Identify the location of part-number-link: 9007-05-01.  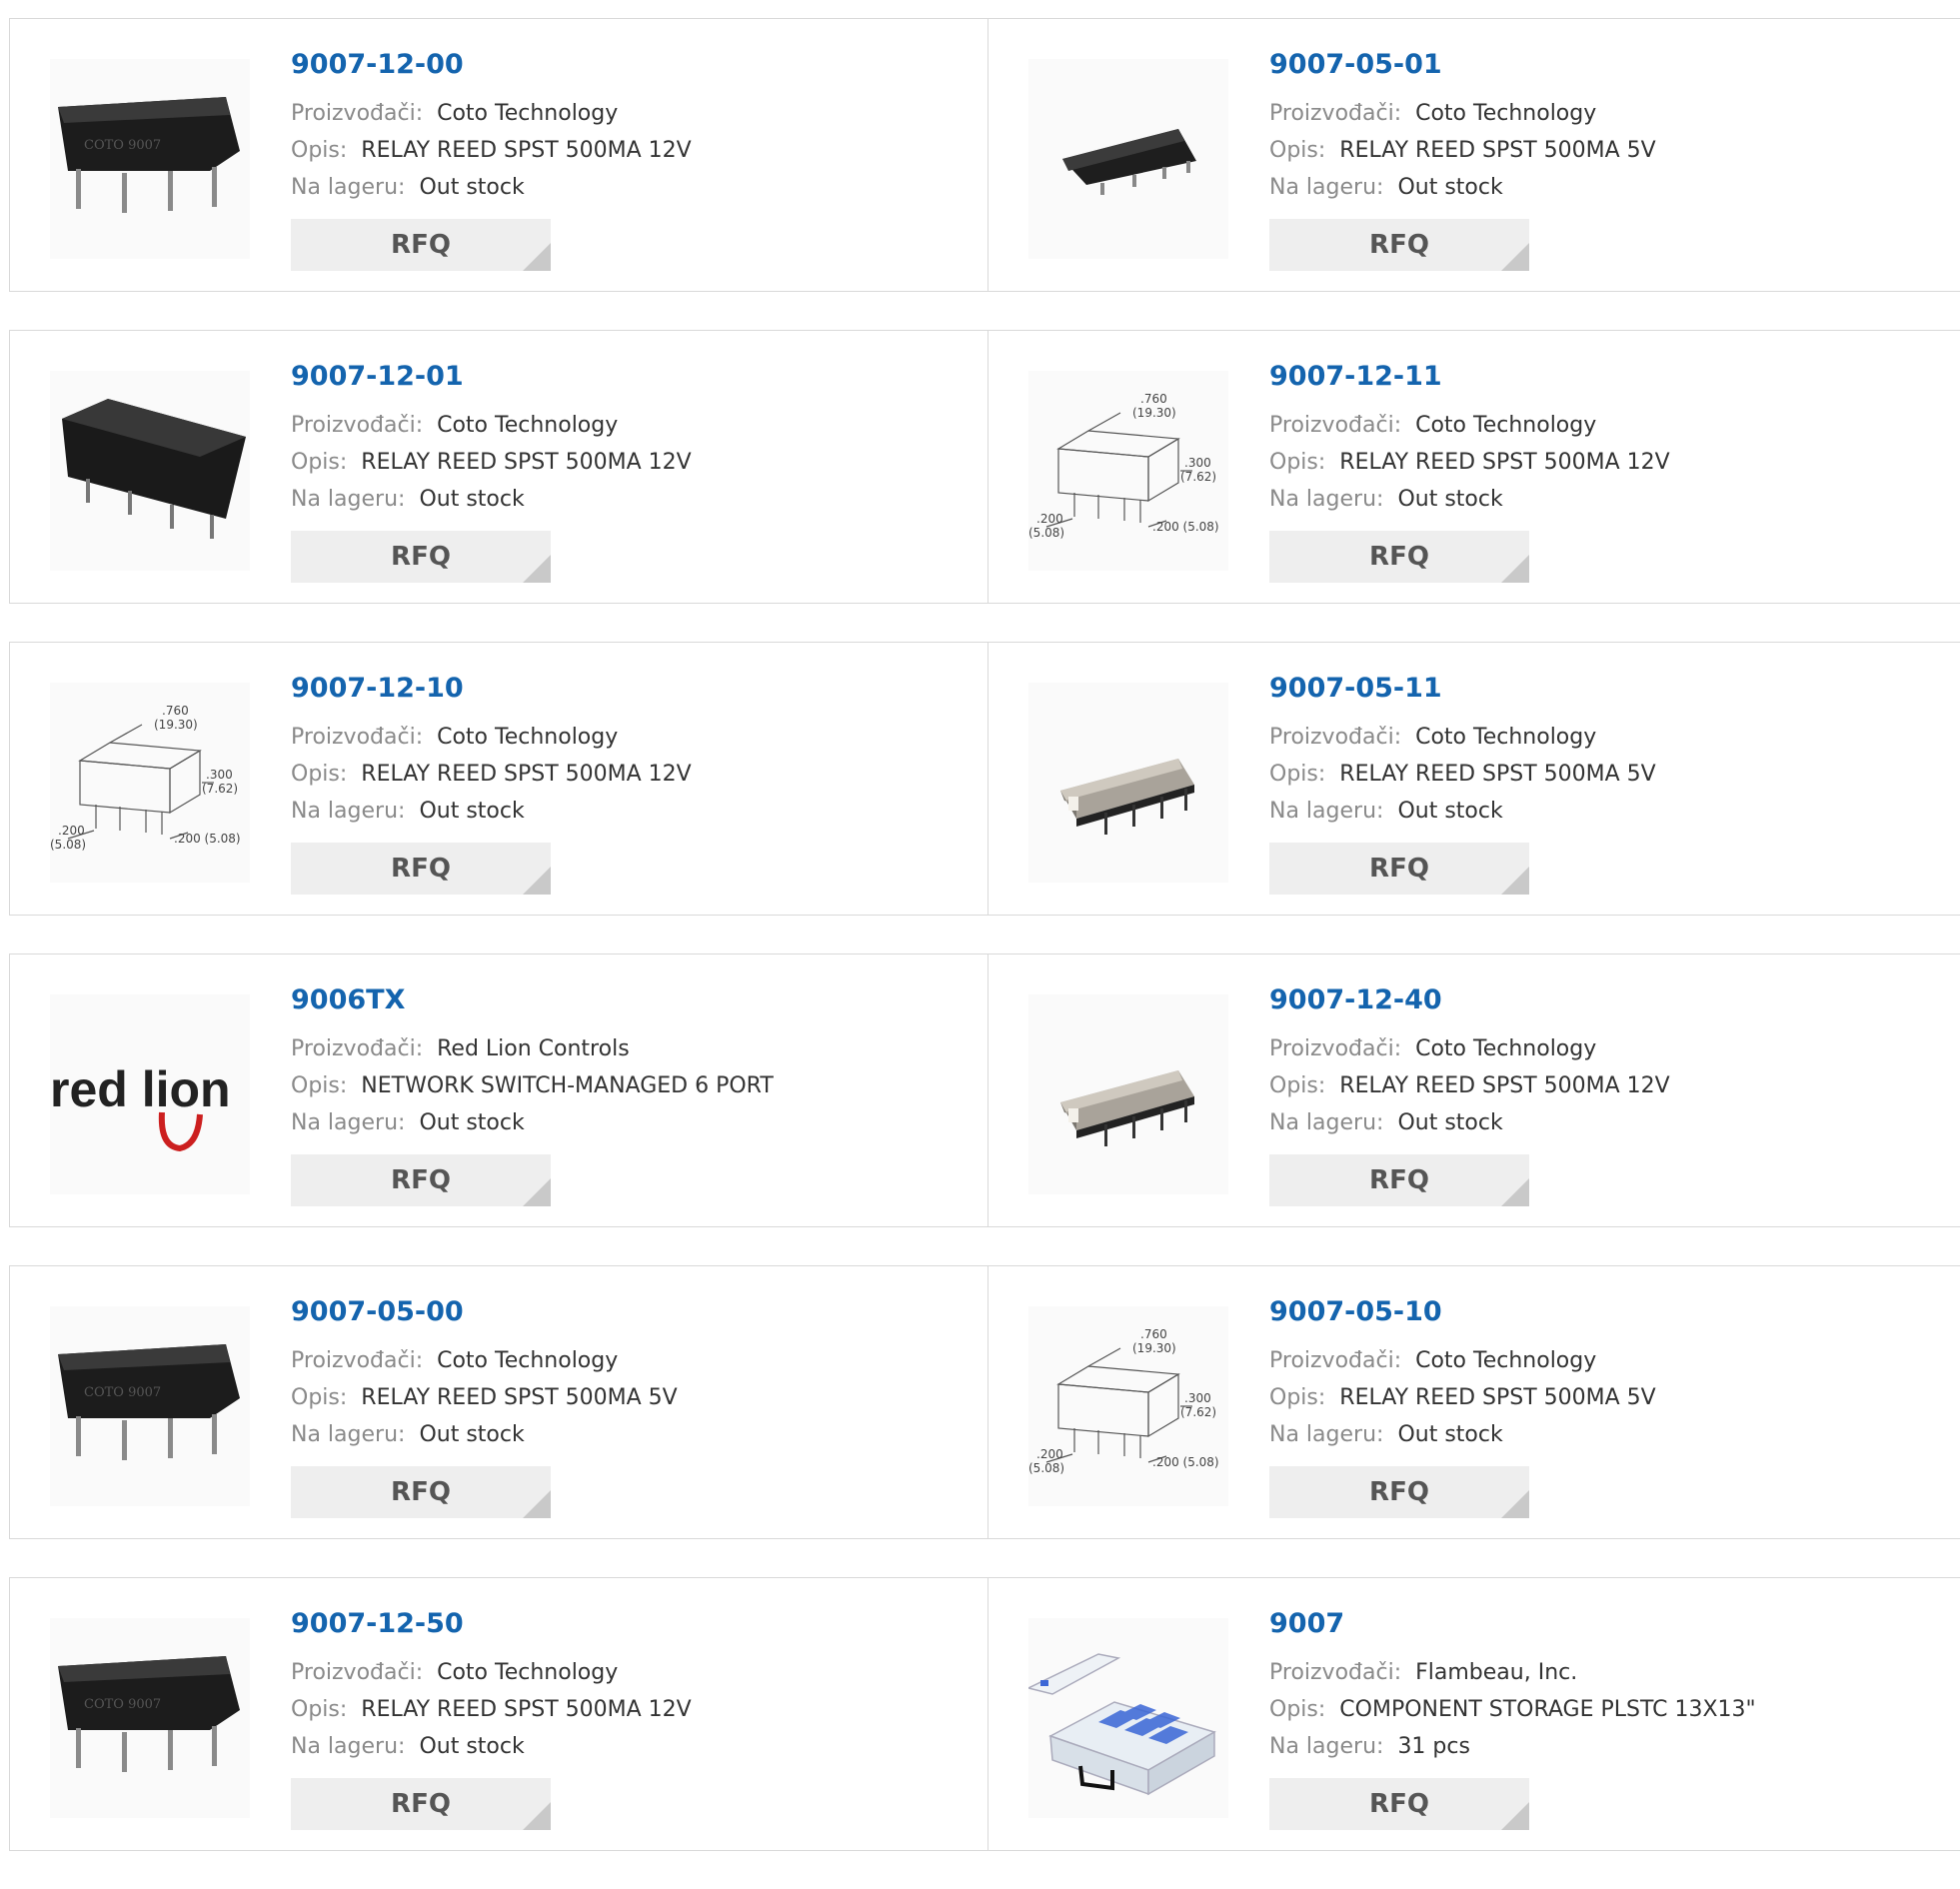
(1463, 65).